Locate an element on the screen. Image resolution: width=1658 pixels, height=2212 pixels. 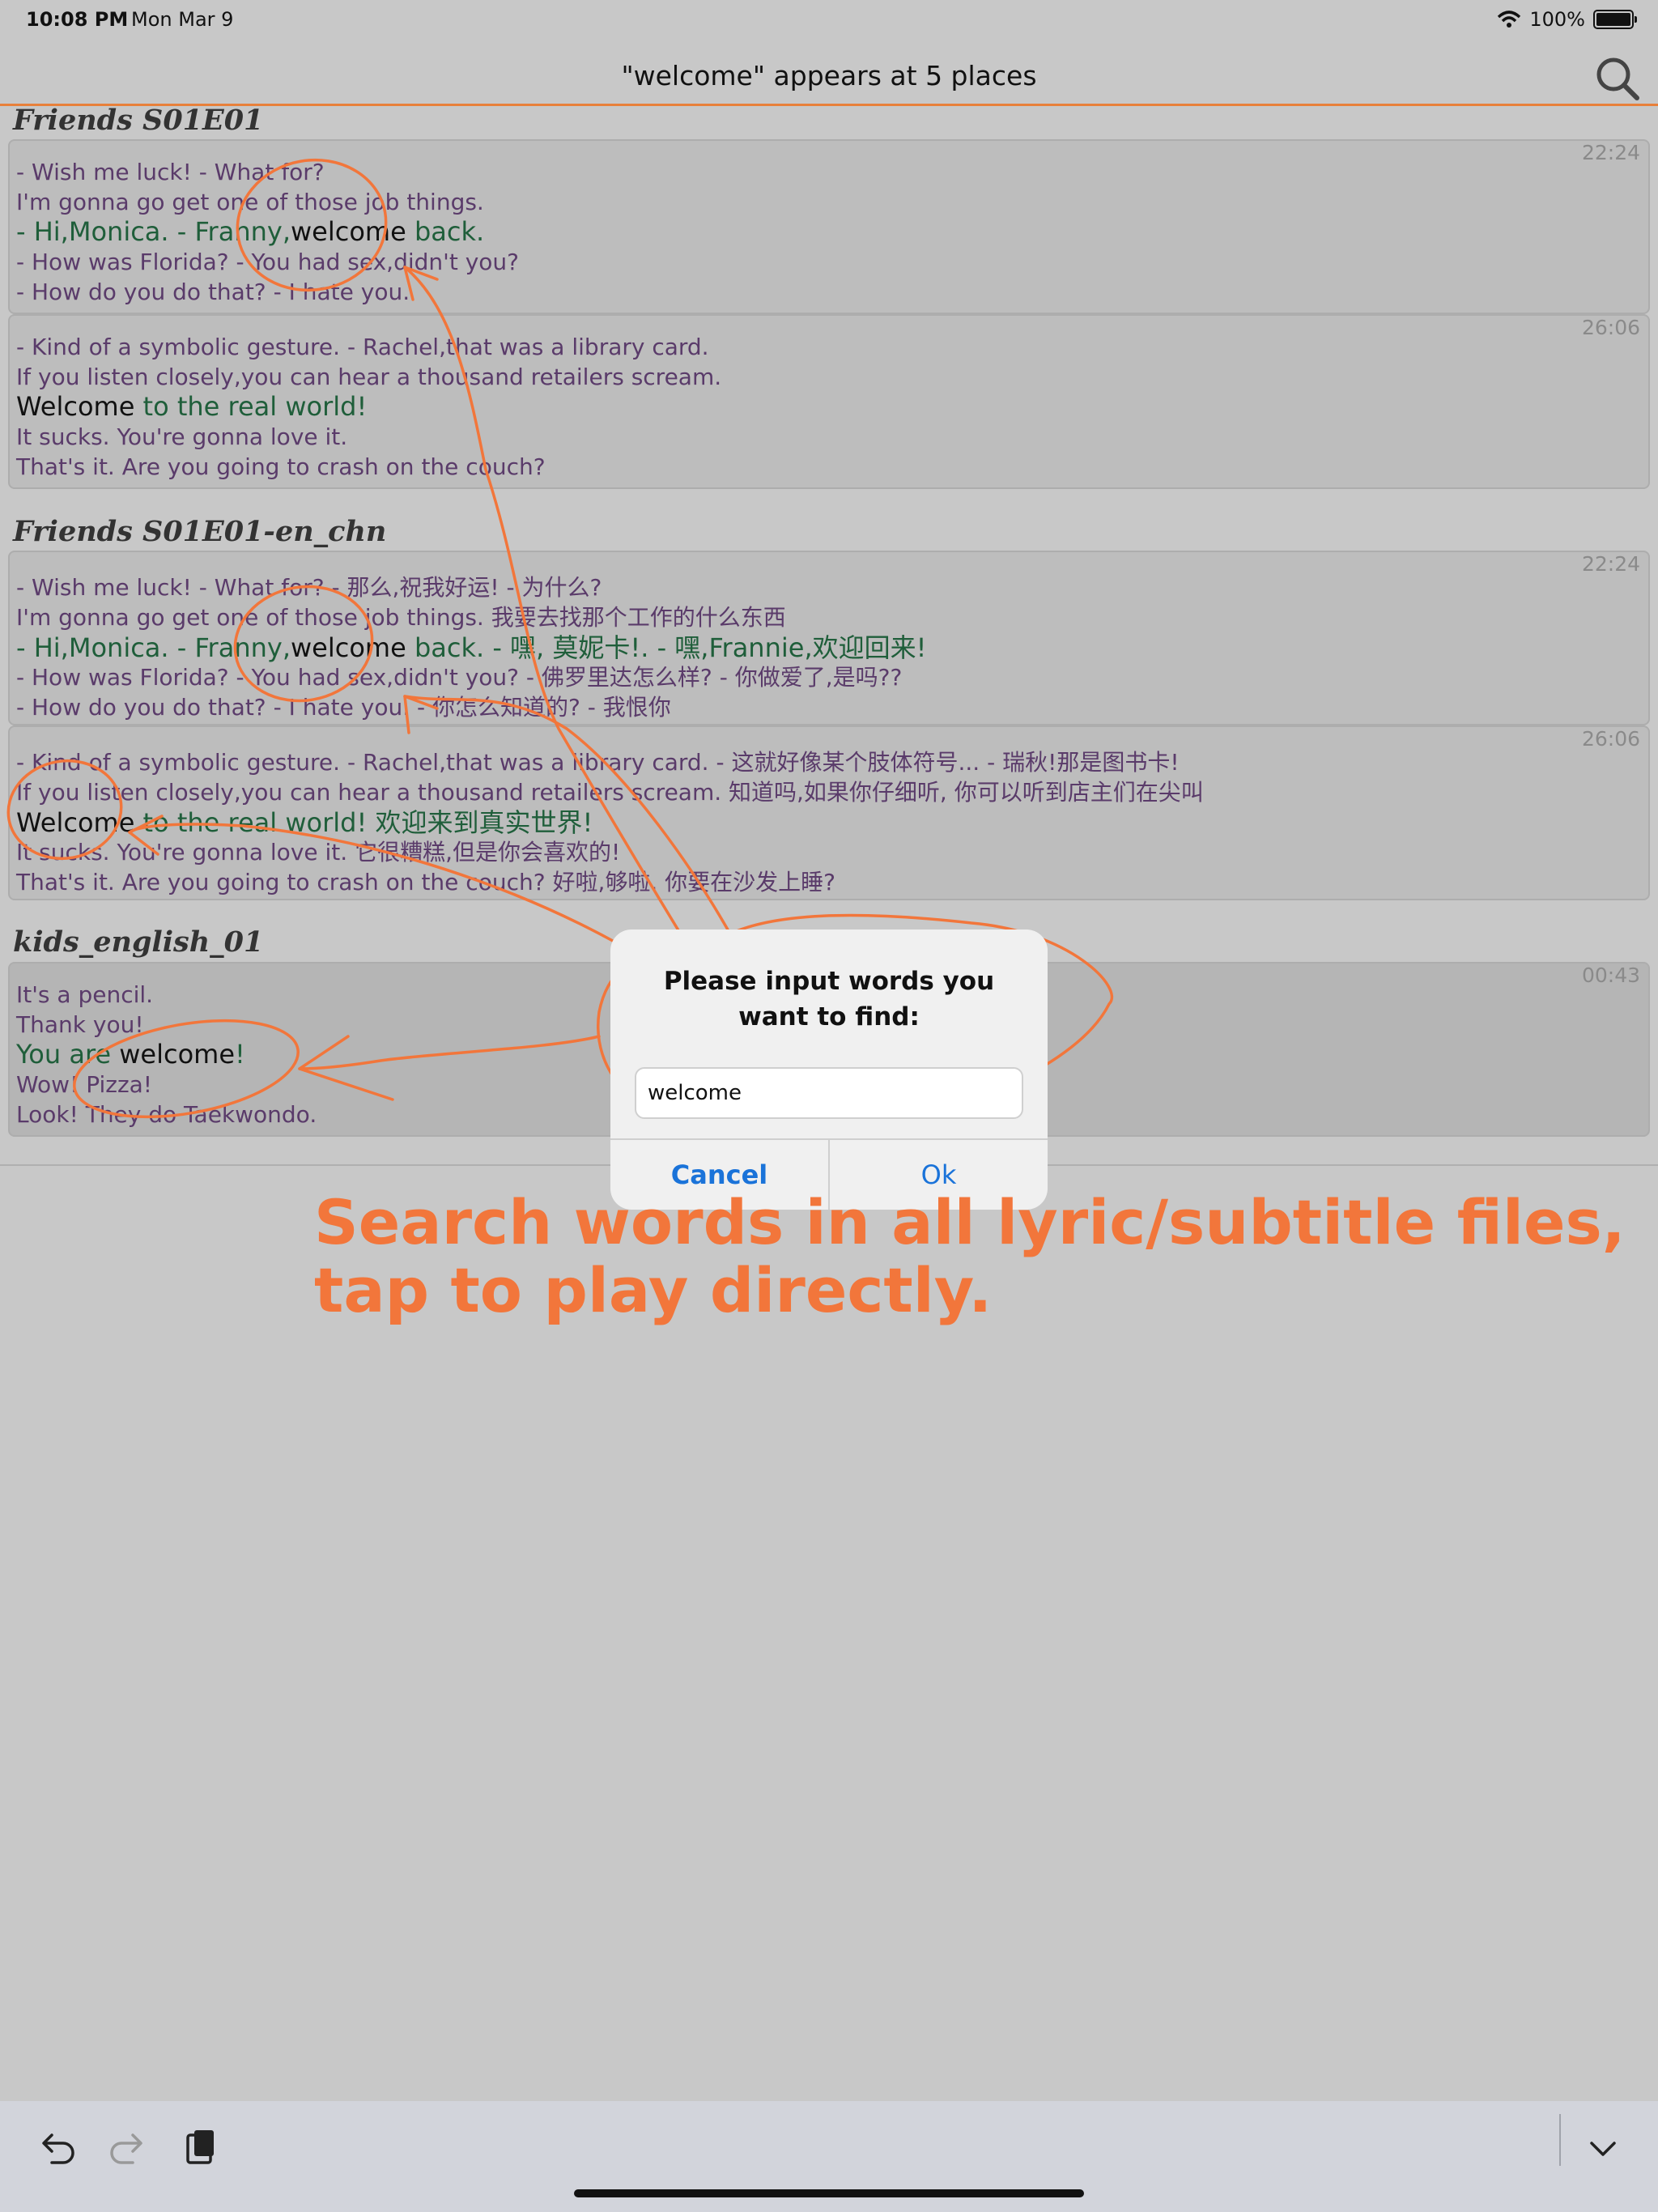
section-title: kids_english_01 is located at coordinates (138, 942).